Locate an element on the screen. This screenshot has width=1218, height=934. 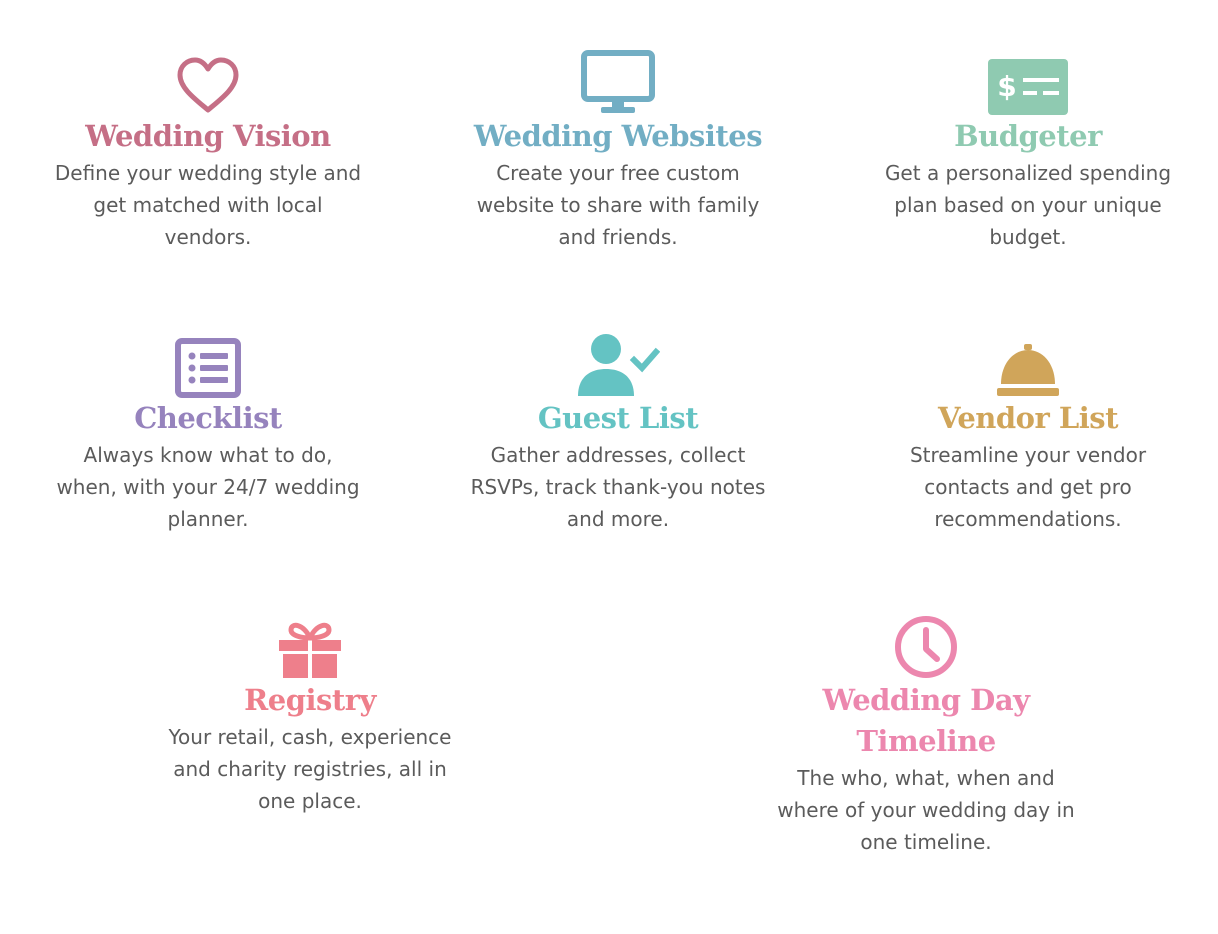
wedding-websites-icon-wrap is located at coordinates (618, 83).